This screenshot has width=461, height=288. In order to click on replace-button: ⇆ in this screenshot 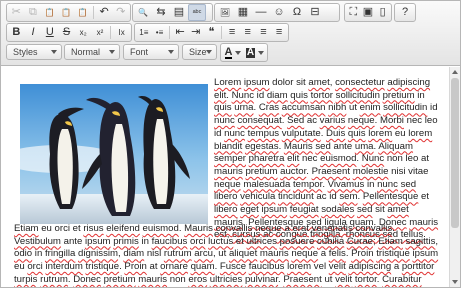, I will do `click(161, 12)`.